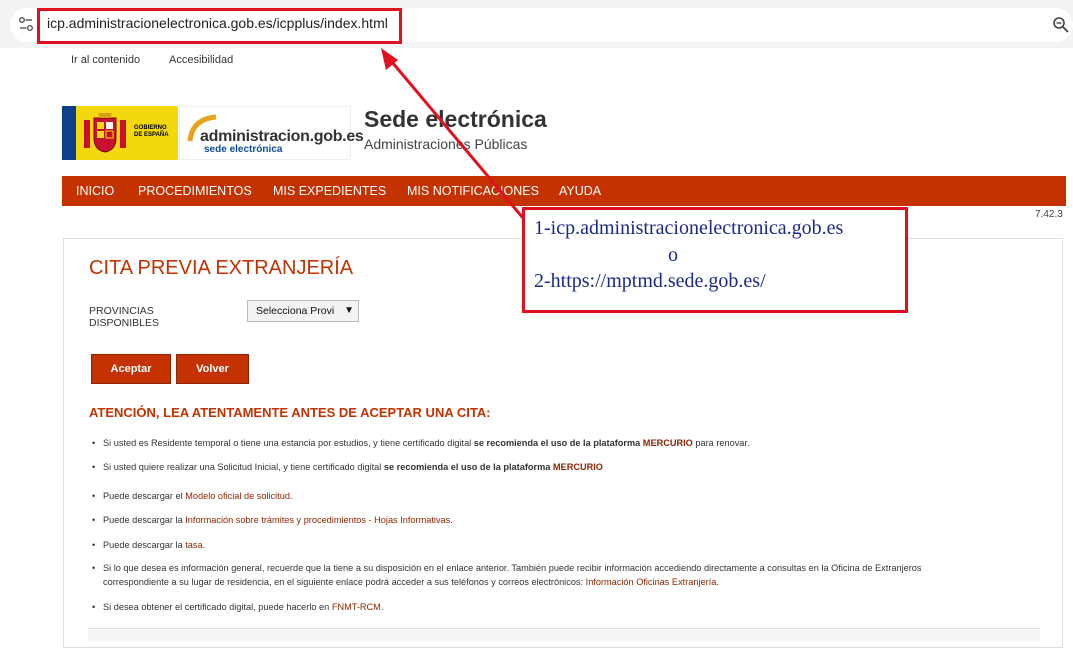 This screenshot has width=1073, height=648. Describe the element at coordinates (542, 545) in the screenshot. I see `list-item: Puede descargar la tasa.` at that location.